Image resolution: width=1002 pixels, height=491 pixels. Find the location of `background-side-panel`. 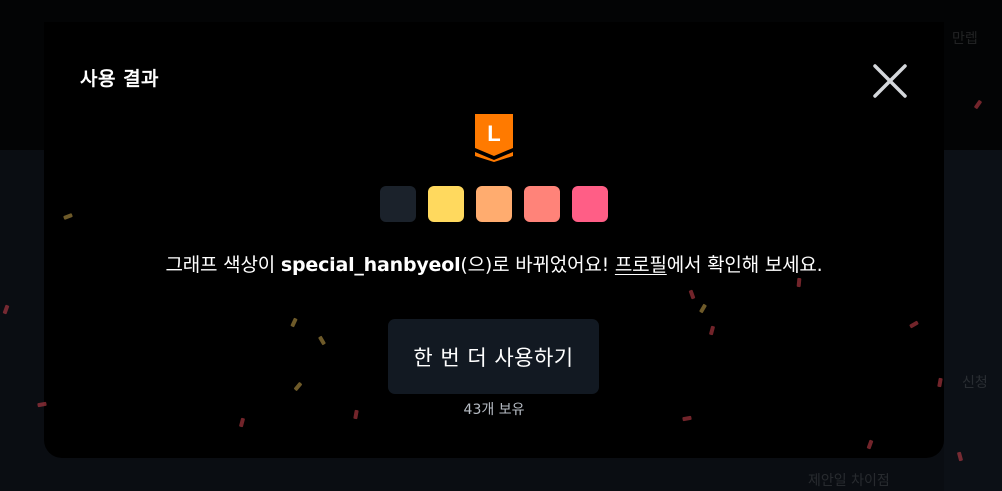

background-side-panel is located at coordinates (973, 320).